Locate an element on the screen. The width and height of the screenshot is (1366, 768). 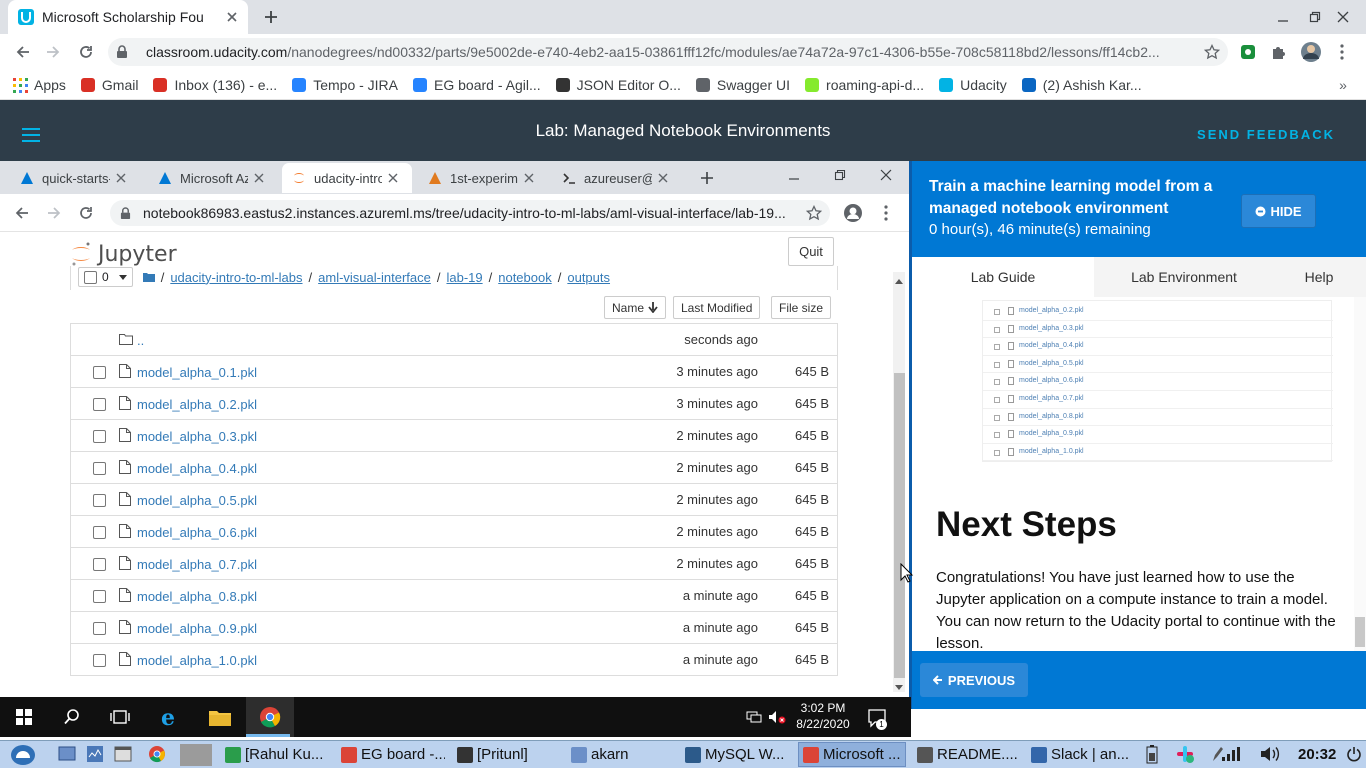
file-name-link: model_alpha_0.4.pkl is located at coordinates (197, 468).